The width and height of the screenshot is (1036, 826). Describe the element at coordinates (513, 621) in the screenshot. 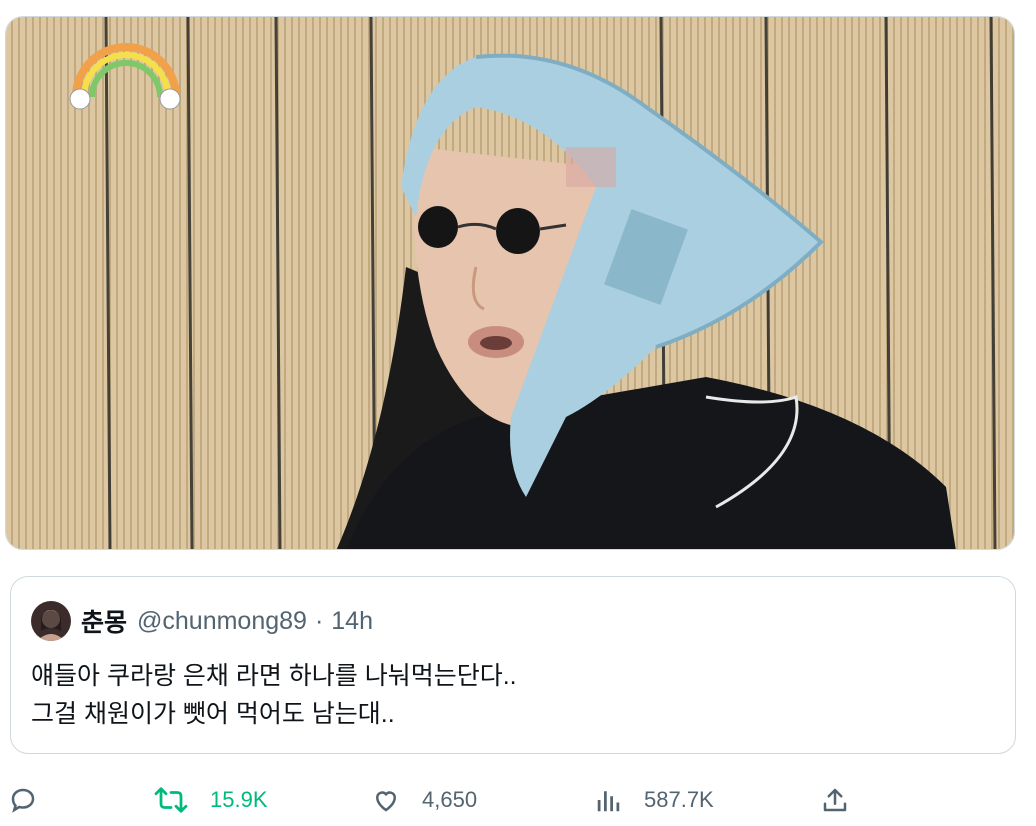

I see `quoted-tweet-header: 춘몽 @chunmong89 · 14h` at that location.